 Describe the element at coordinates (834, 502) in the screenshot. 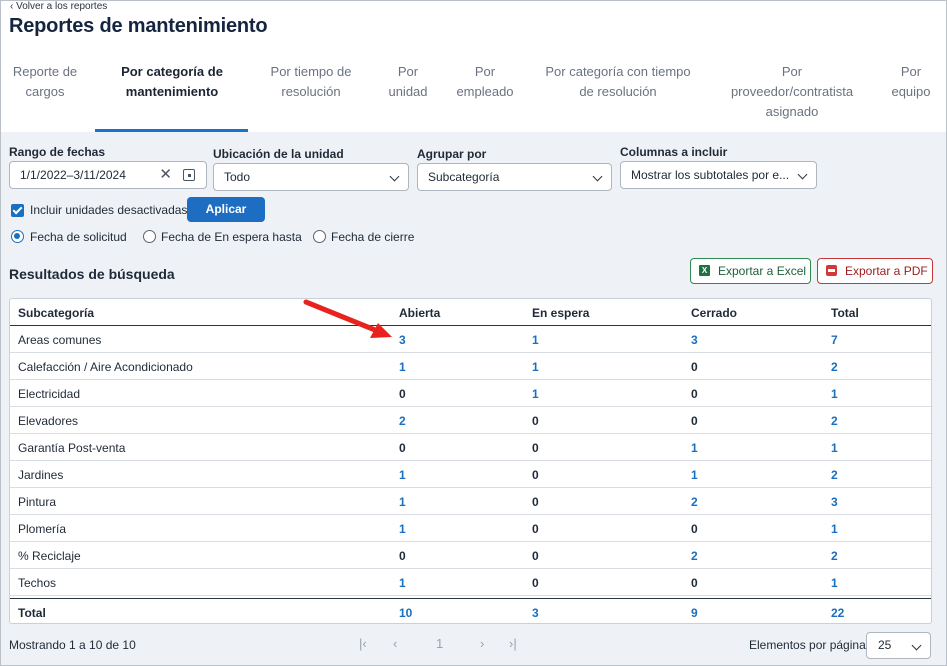

I see `cell-total: 3` at that location.